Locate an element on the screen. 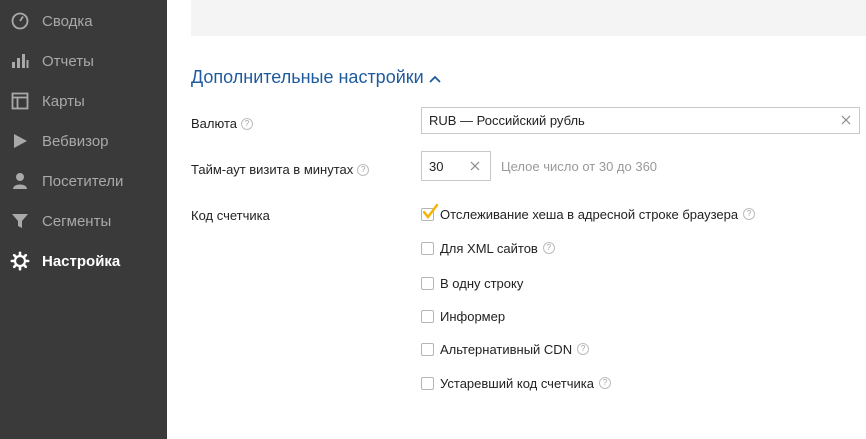  checkbox-alternative-cdn: Альтернативный CDN ? is located at coordinates (505, 349).